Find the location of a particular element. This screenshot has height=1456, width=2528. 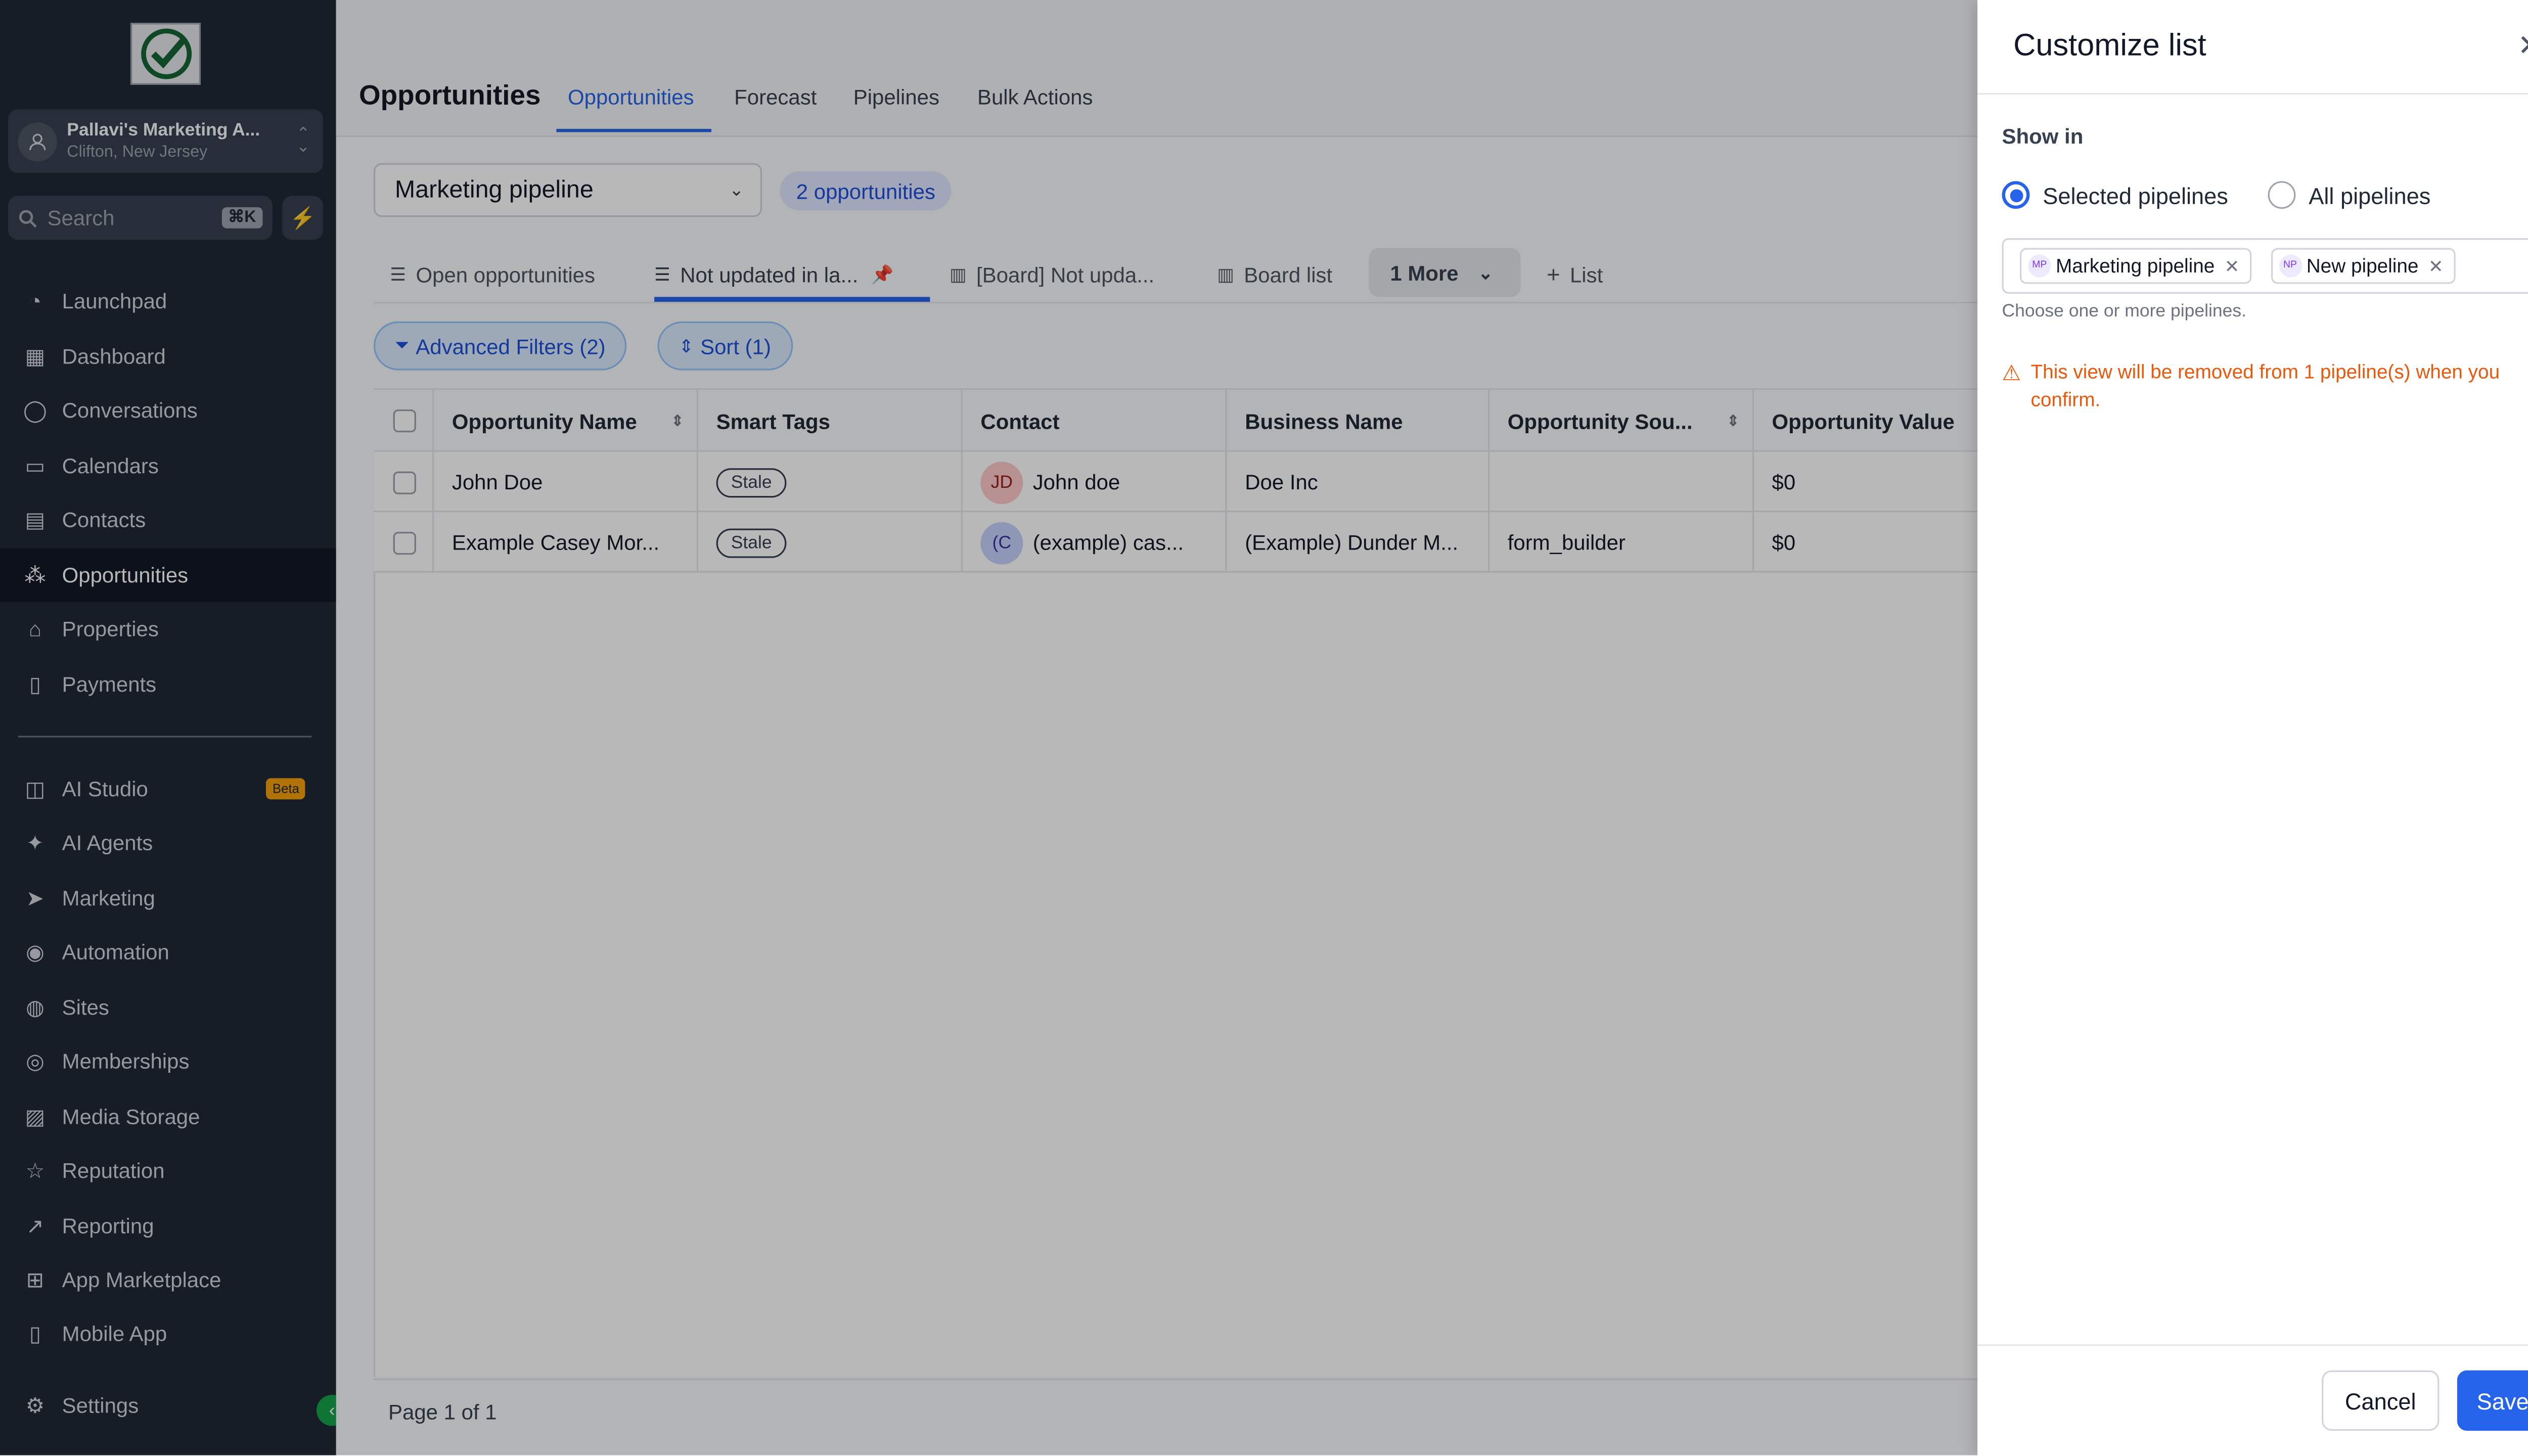

radio-all-label: All pipelines is located at coordinates (2370, 194).